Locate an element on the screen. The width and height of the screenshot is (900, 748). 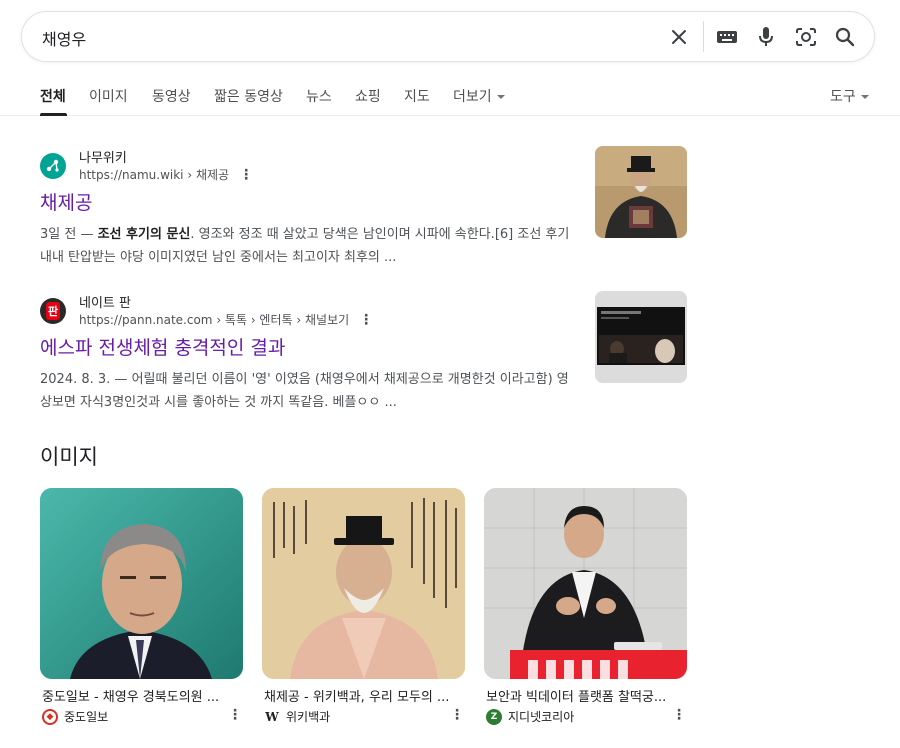
tab-more: 더보기 is located at coordinates (479, 96).